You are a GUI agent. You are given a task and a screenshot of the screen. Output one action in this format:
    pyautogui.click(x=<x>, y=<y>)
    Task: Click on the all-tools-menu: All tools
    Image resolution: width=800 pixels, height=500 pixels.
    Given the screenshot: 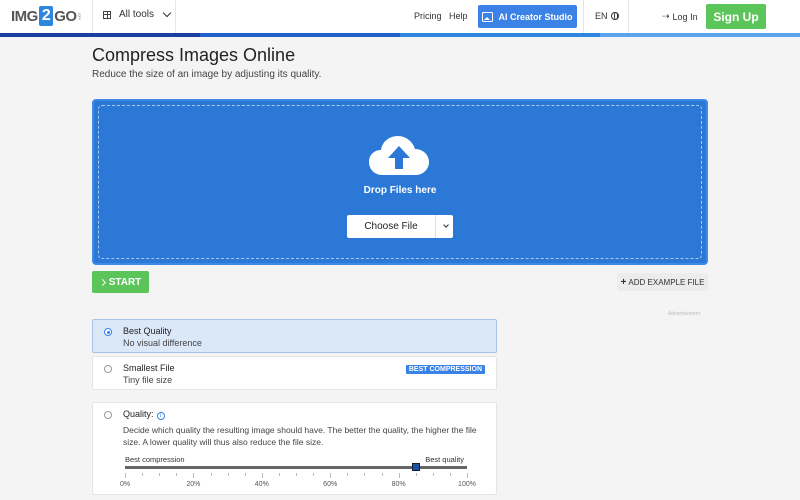 What is the action you would take?
    pyautogui.click(x=137, y=14)
    